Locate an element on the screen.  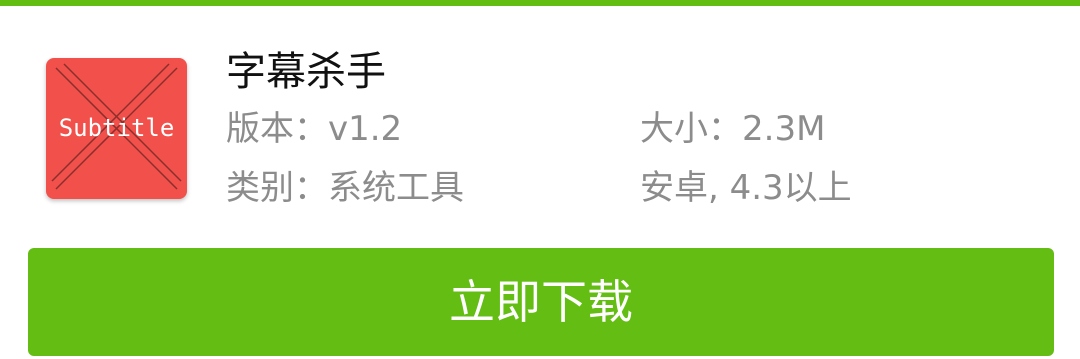
app-icon-label: Subtitle is located at coordinates (116, 128).